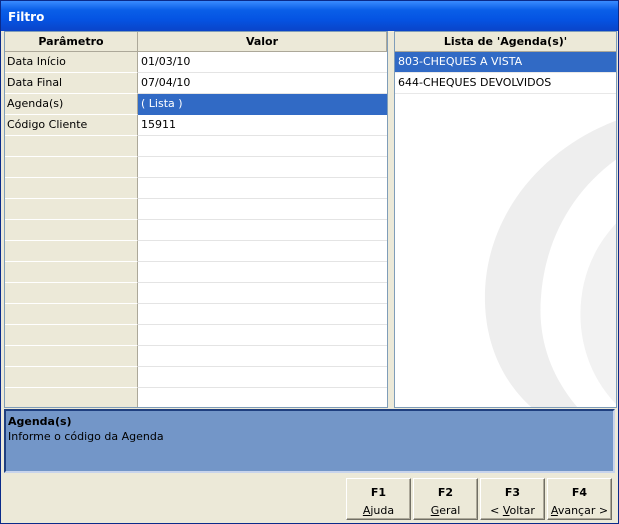  Describe the element at coordinates (262, 125) in the screenshot. I see `value-cell: 15911` at that location.